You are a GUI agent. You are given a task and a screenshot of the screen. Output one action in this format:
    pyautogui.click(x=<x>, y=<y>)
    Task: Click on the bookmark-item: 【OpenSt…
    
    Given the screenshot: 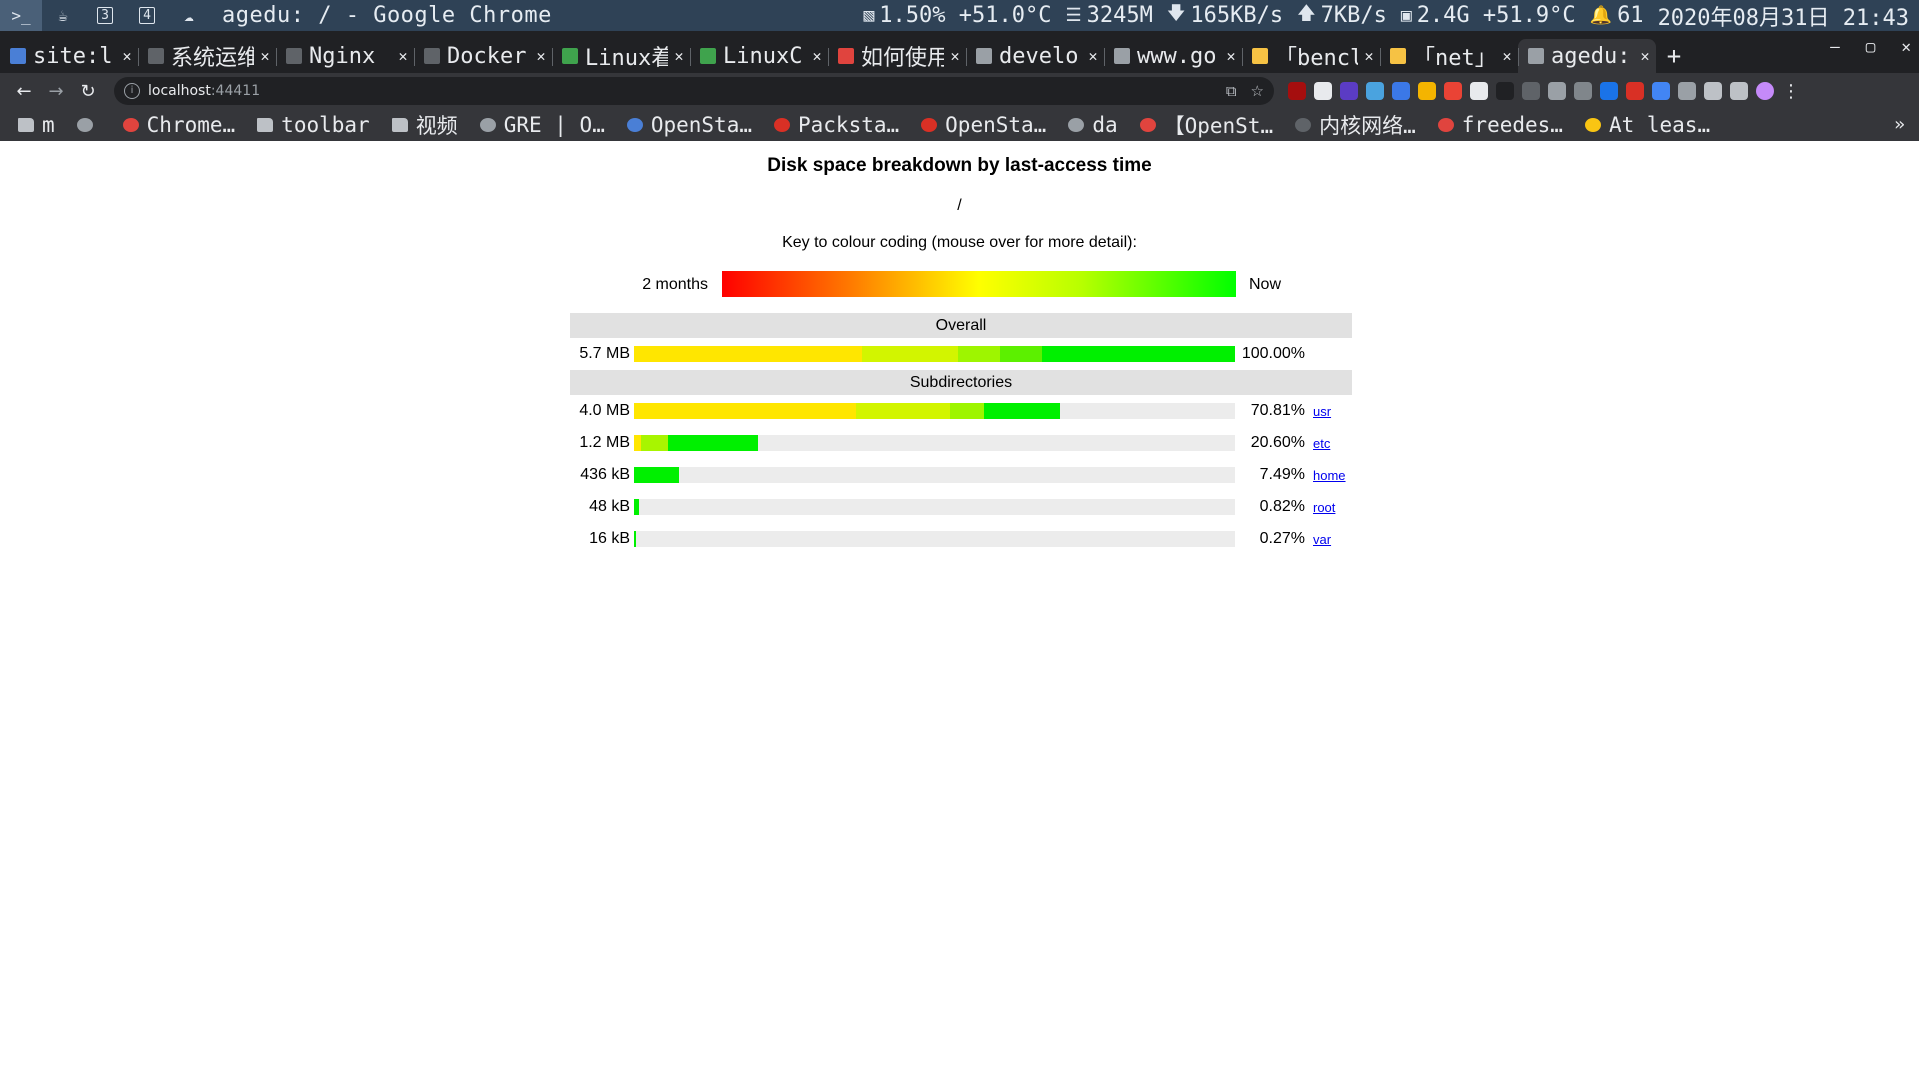 What is the action you would take?
    pyautogui.click(x=1206, y=125)
    